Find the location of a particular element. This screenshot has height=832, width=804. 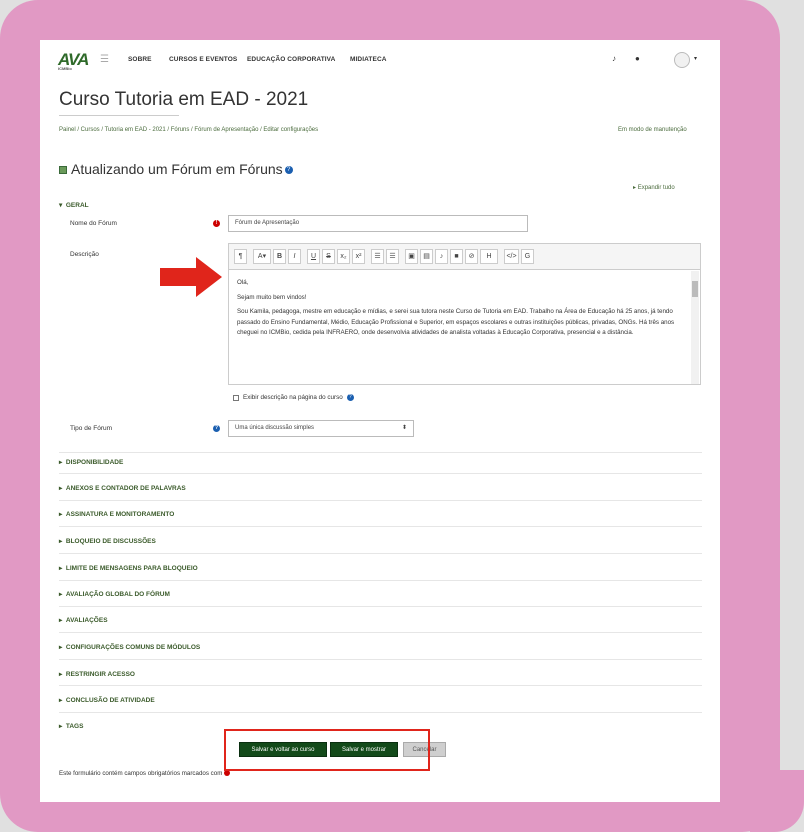

scrollbar-thumb is located at coordinates (695, 289).